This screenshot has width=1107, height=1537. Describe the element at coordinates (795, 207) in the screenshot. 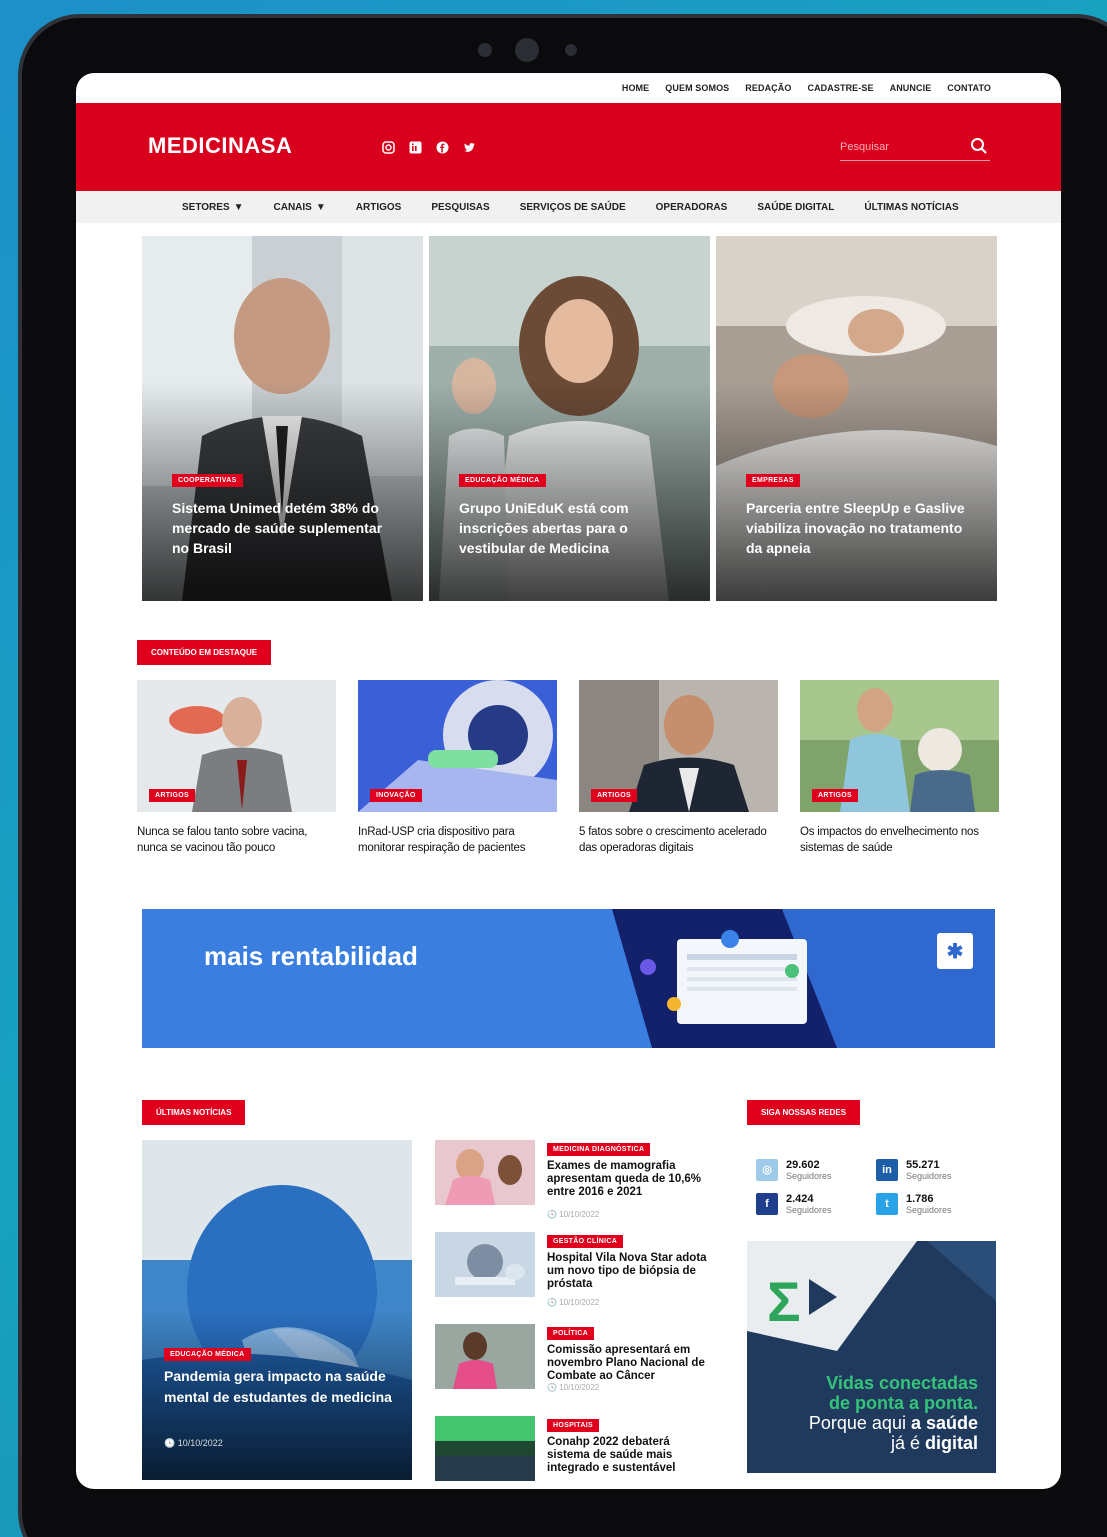

I see `nav-saude-digital: SAÚDE DIGITAL` at that location.